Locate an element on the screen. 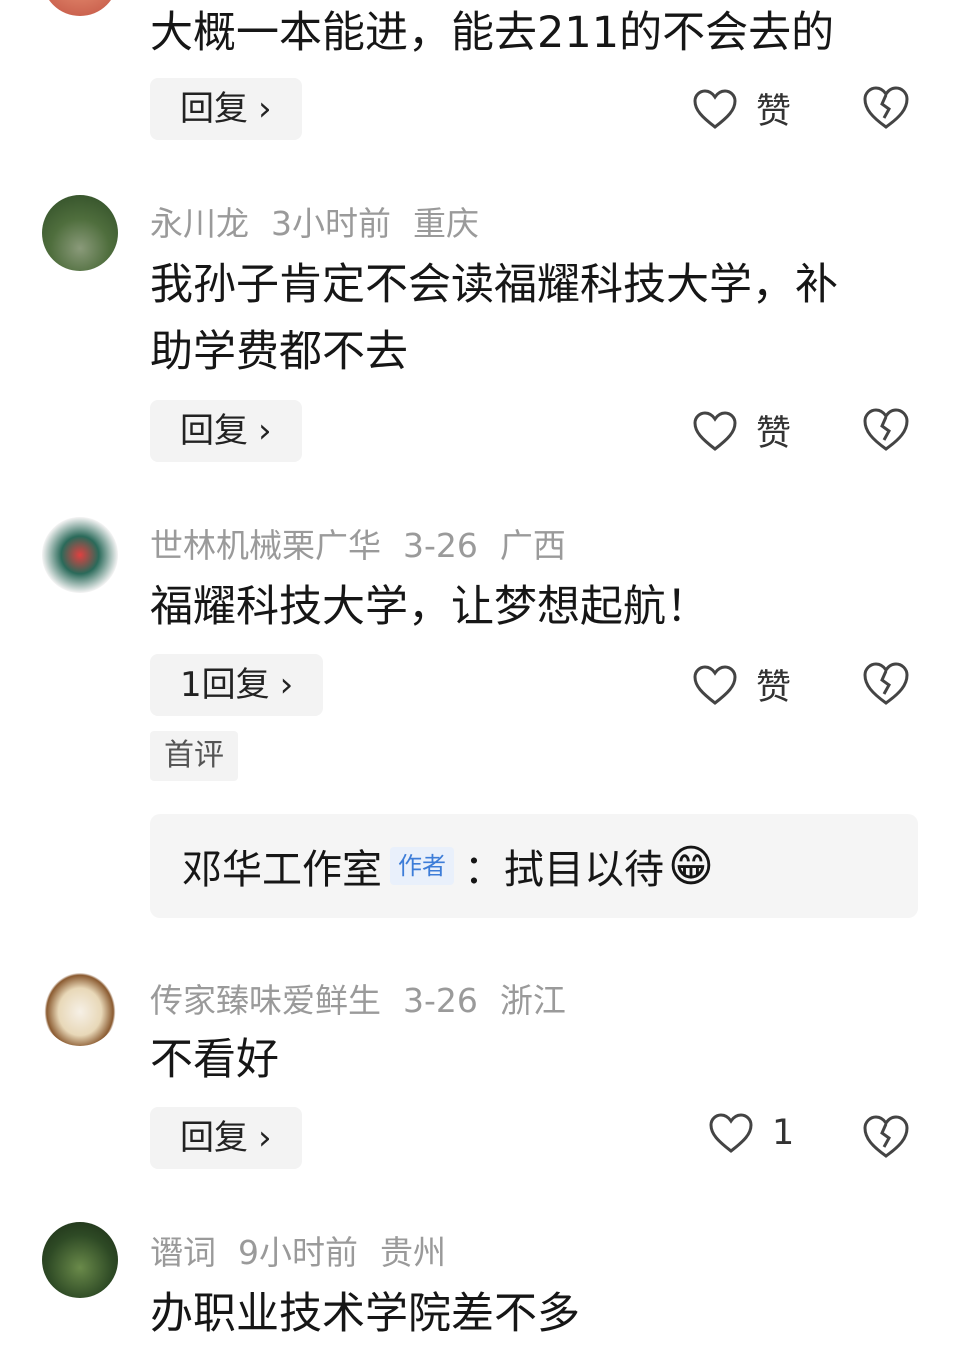  sub-reply-text: ：拭目以待 is located at coordinates (564, 870).